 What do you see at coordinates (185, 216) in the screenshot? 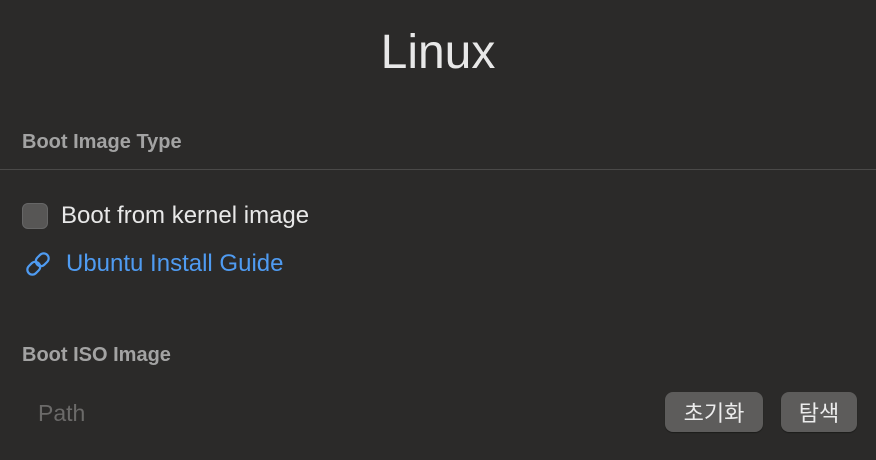
I see `kernel-image-checkbox-label: Boot from kernel image` at bounding box center [185, 216].